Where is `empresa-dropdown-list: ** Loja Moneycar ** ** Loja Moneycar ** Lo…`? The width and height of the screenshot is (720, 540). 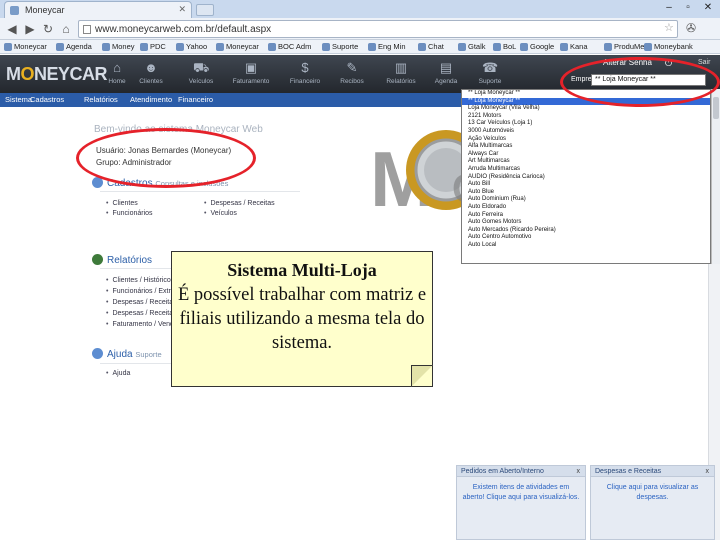
empresa-dropdown-list: ** Loja Moneycar ** ** Loja Moneycar ** Lo… is located at coordinates (586, 176).